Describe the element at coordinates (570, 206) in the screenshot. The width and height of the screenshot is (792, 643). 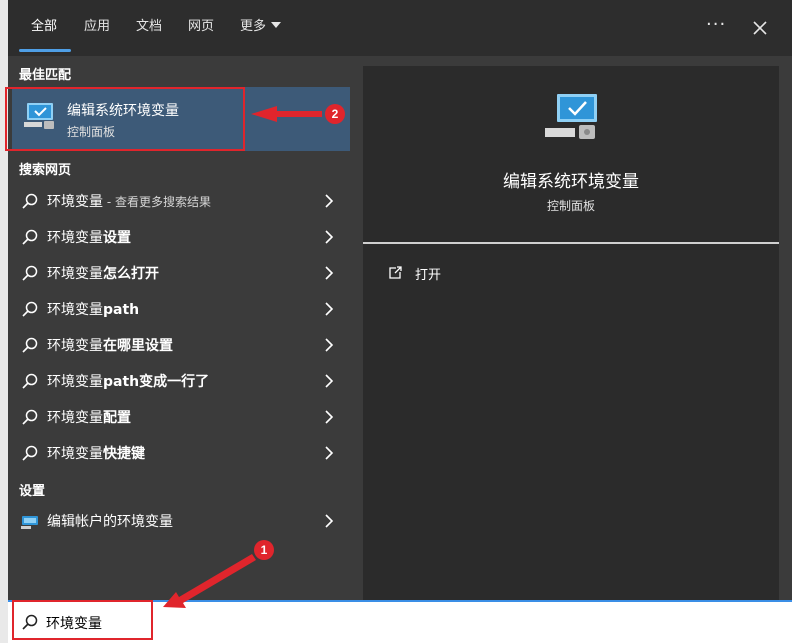
I see `preview-subtitle: 控制面板` at that location.